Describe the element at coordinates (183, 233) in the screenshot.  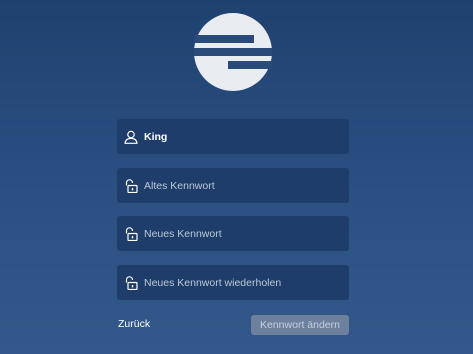
I see `new-password-placeholder: Neues Kennwort` at that location.